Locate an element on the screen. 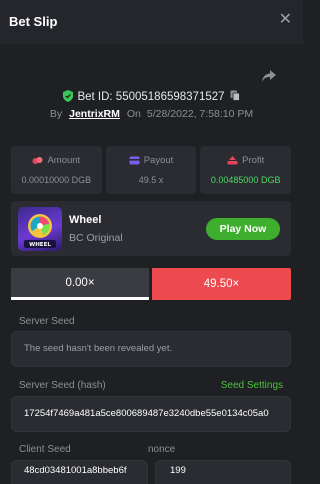 This screenshot has height=484, width=320. result-multiplier: 0.00× is located at coordinates (80, 284).